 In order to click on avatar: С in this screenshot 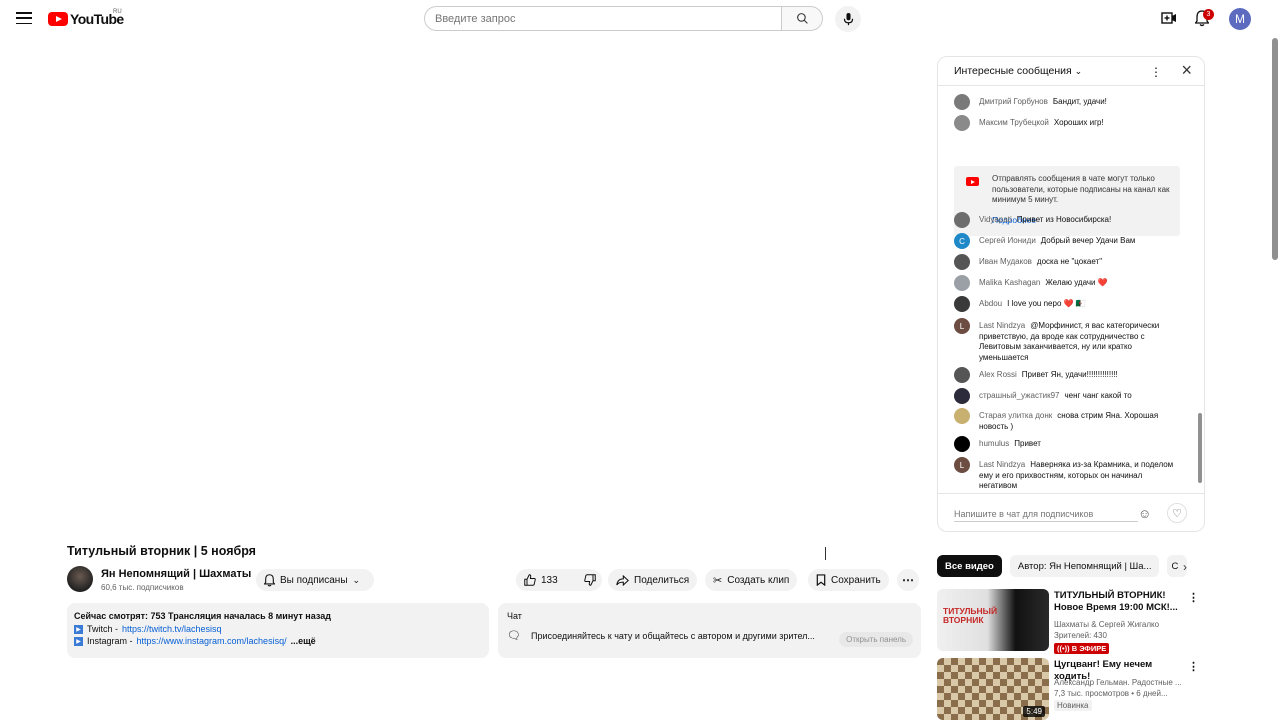, I will do `click(962, 241)`.